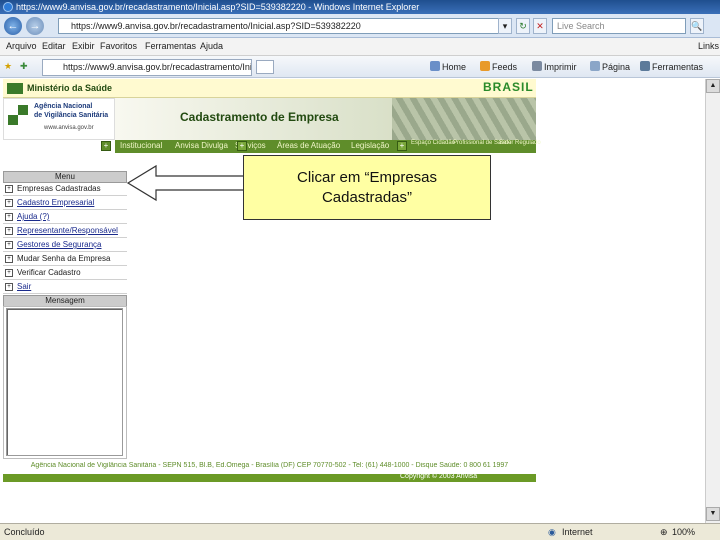 The image size is (720, 540). I want to click on menu-item-gestores-seguranca: + Gestores de Segurança, so click(65, 245).